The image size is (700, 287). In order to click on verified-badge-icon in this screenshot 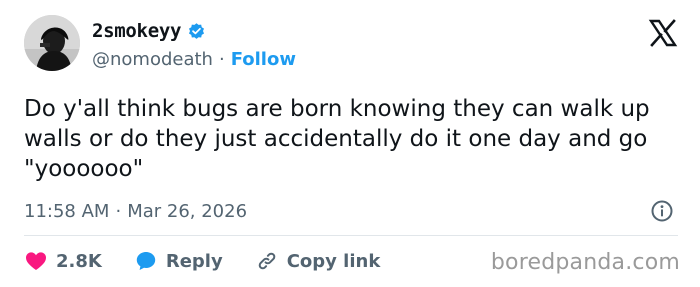, I will do `click(196, 31)`.